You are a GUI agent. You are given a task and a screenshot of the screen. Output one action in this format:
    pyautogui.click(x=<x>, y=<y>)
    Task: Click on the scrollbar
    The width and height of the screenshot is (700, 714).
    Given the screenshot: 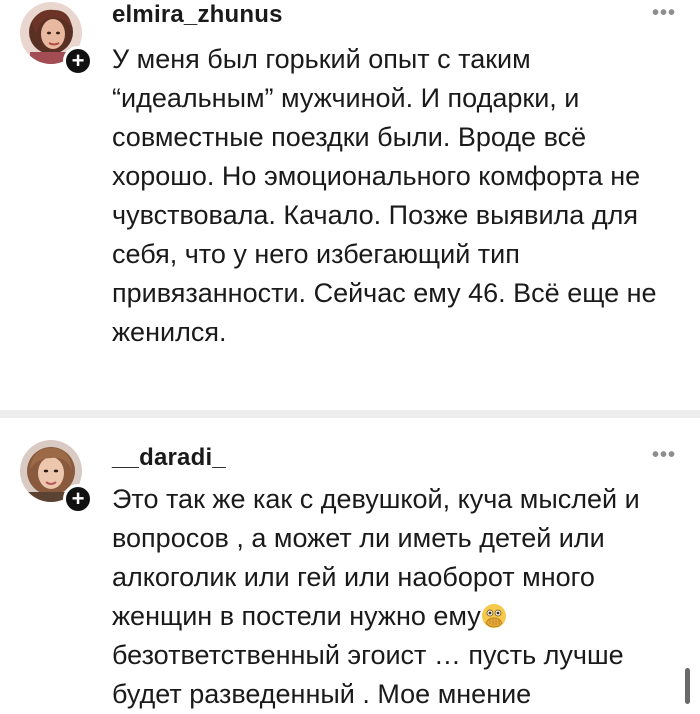 What is the action you would take?
    pyautogui.click(x=687, y=686)
    